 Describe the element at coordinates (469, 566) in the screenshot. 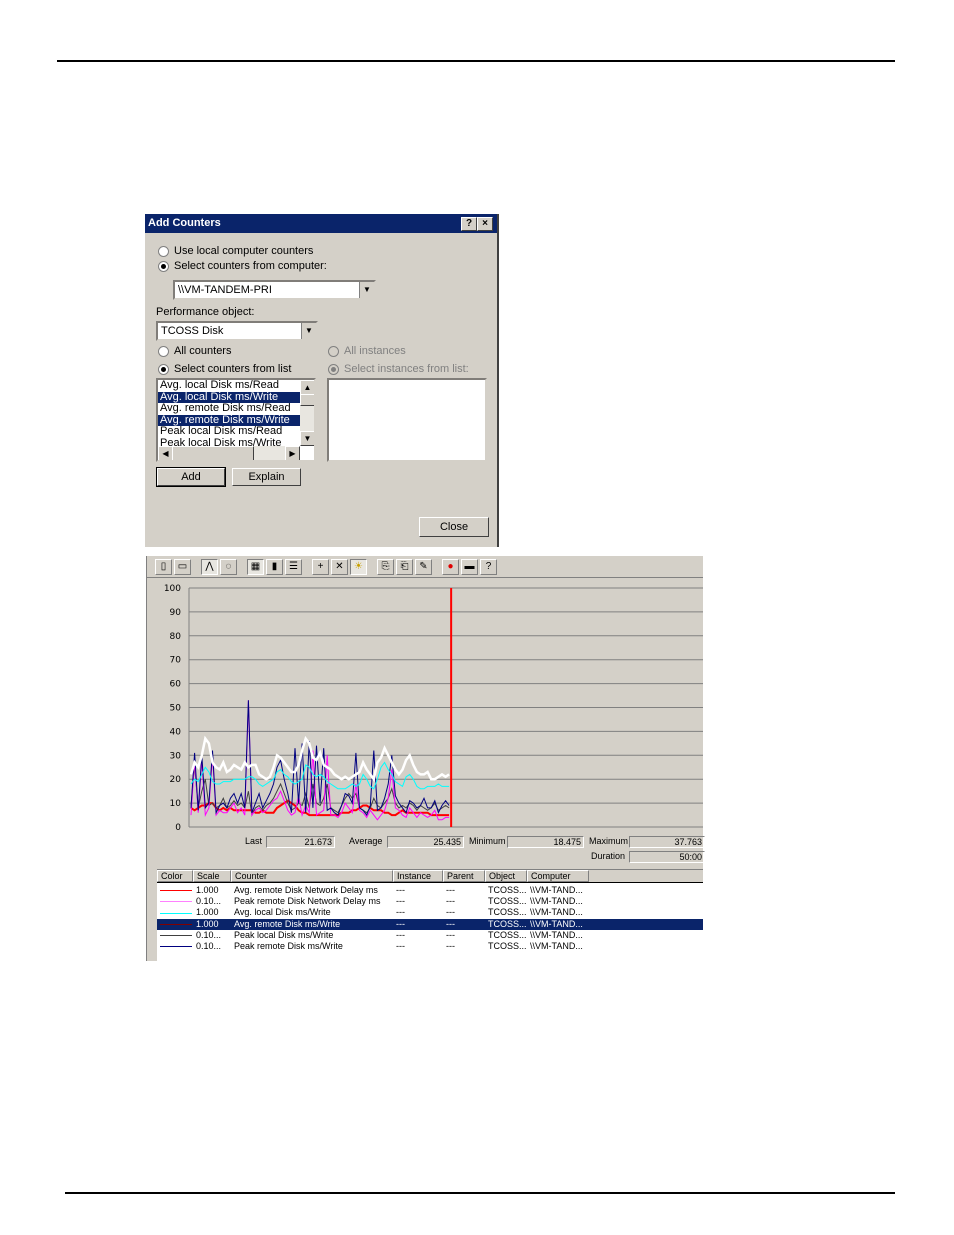

I see `update-data-icon: ▬` at that location.